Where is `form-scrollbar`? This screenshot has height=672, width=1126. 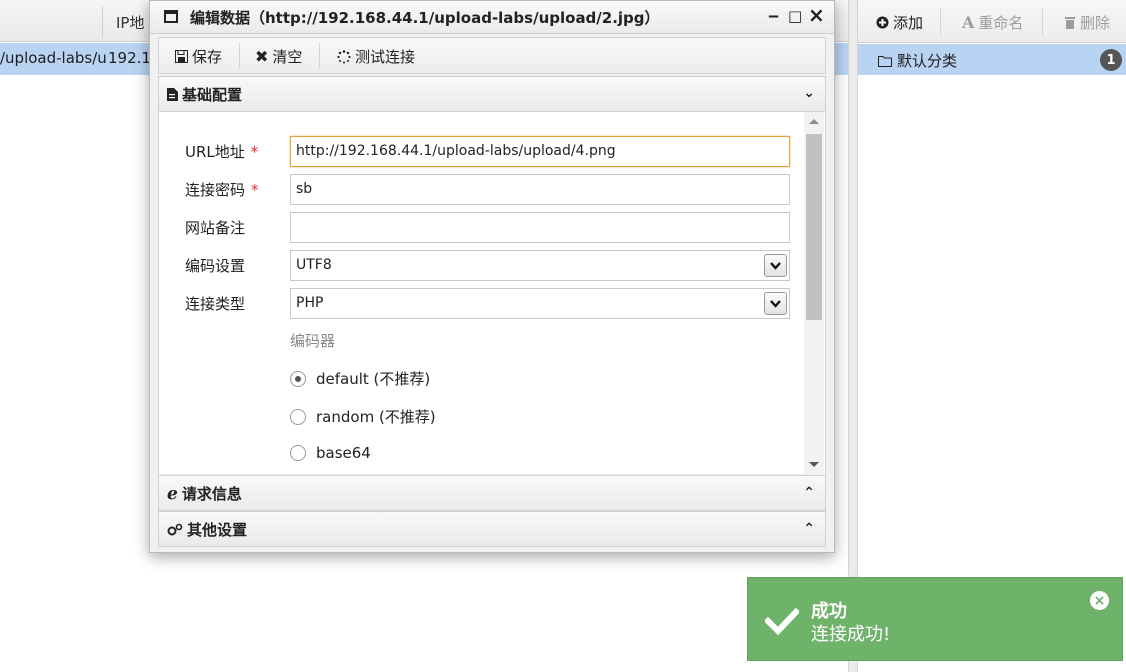
form-scrollbar is located at coordinates (814, 293).